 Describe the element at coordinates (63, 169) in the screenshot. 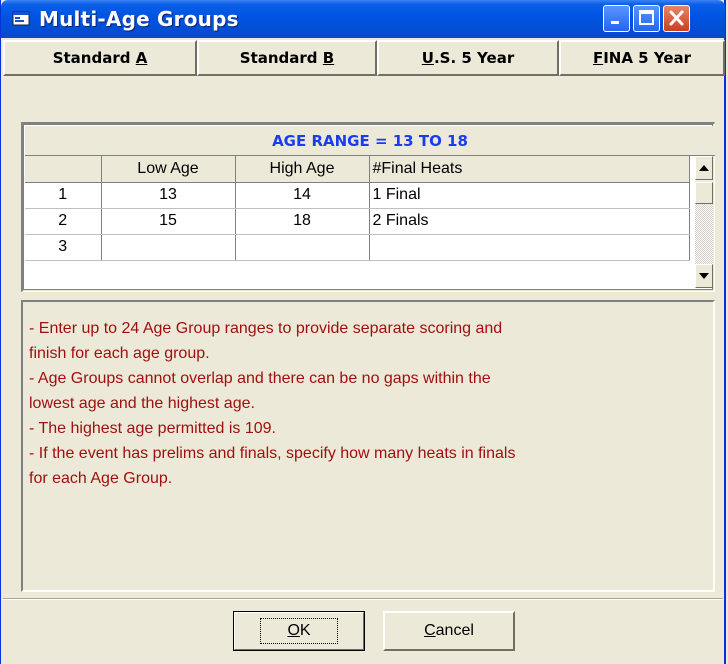

I see `column-header-row-number` at that location.